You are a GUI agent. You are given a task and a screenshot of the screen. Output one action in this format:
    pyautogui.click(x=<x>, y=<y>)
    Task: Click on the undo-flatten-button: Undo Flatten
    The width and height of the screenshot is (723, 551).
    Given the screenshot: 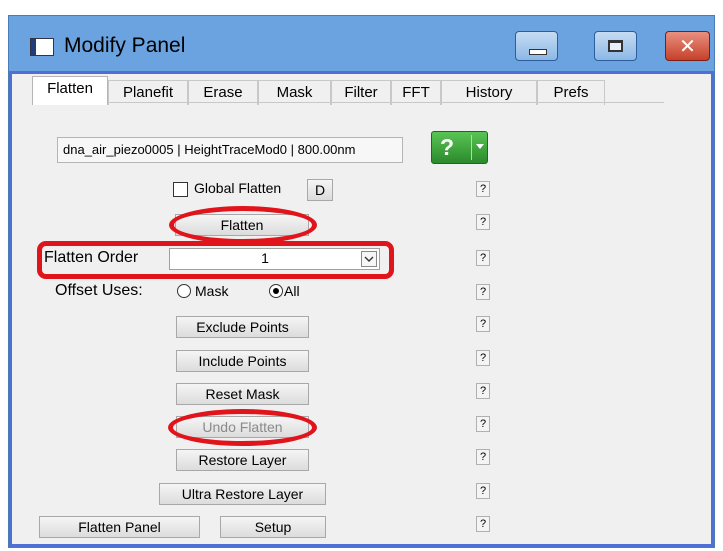 What is the action you would take?
    pyautogui.click(x=242, y=427)
    